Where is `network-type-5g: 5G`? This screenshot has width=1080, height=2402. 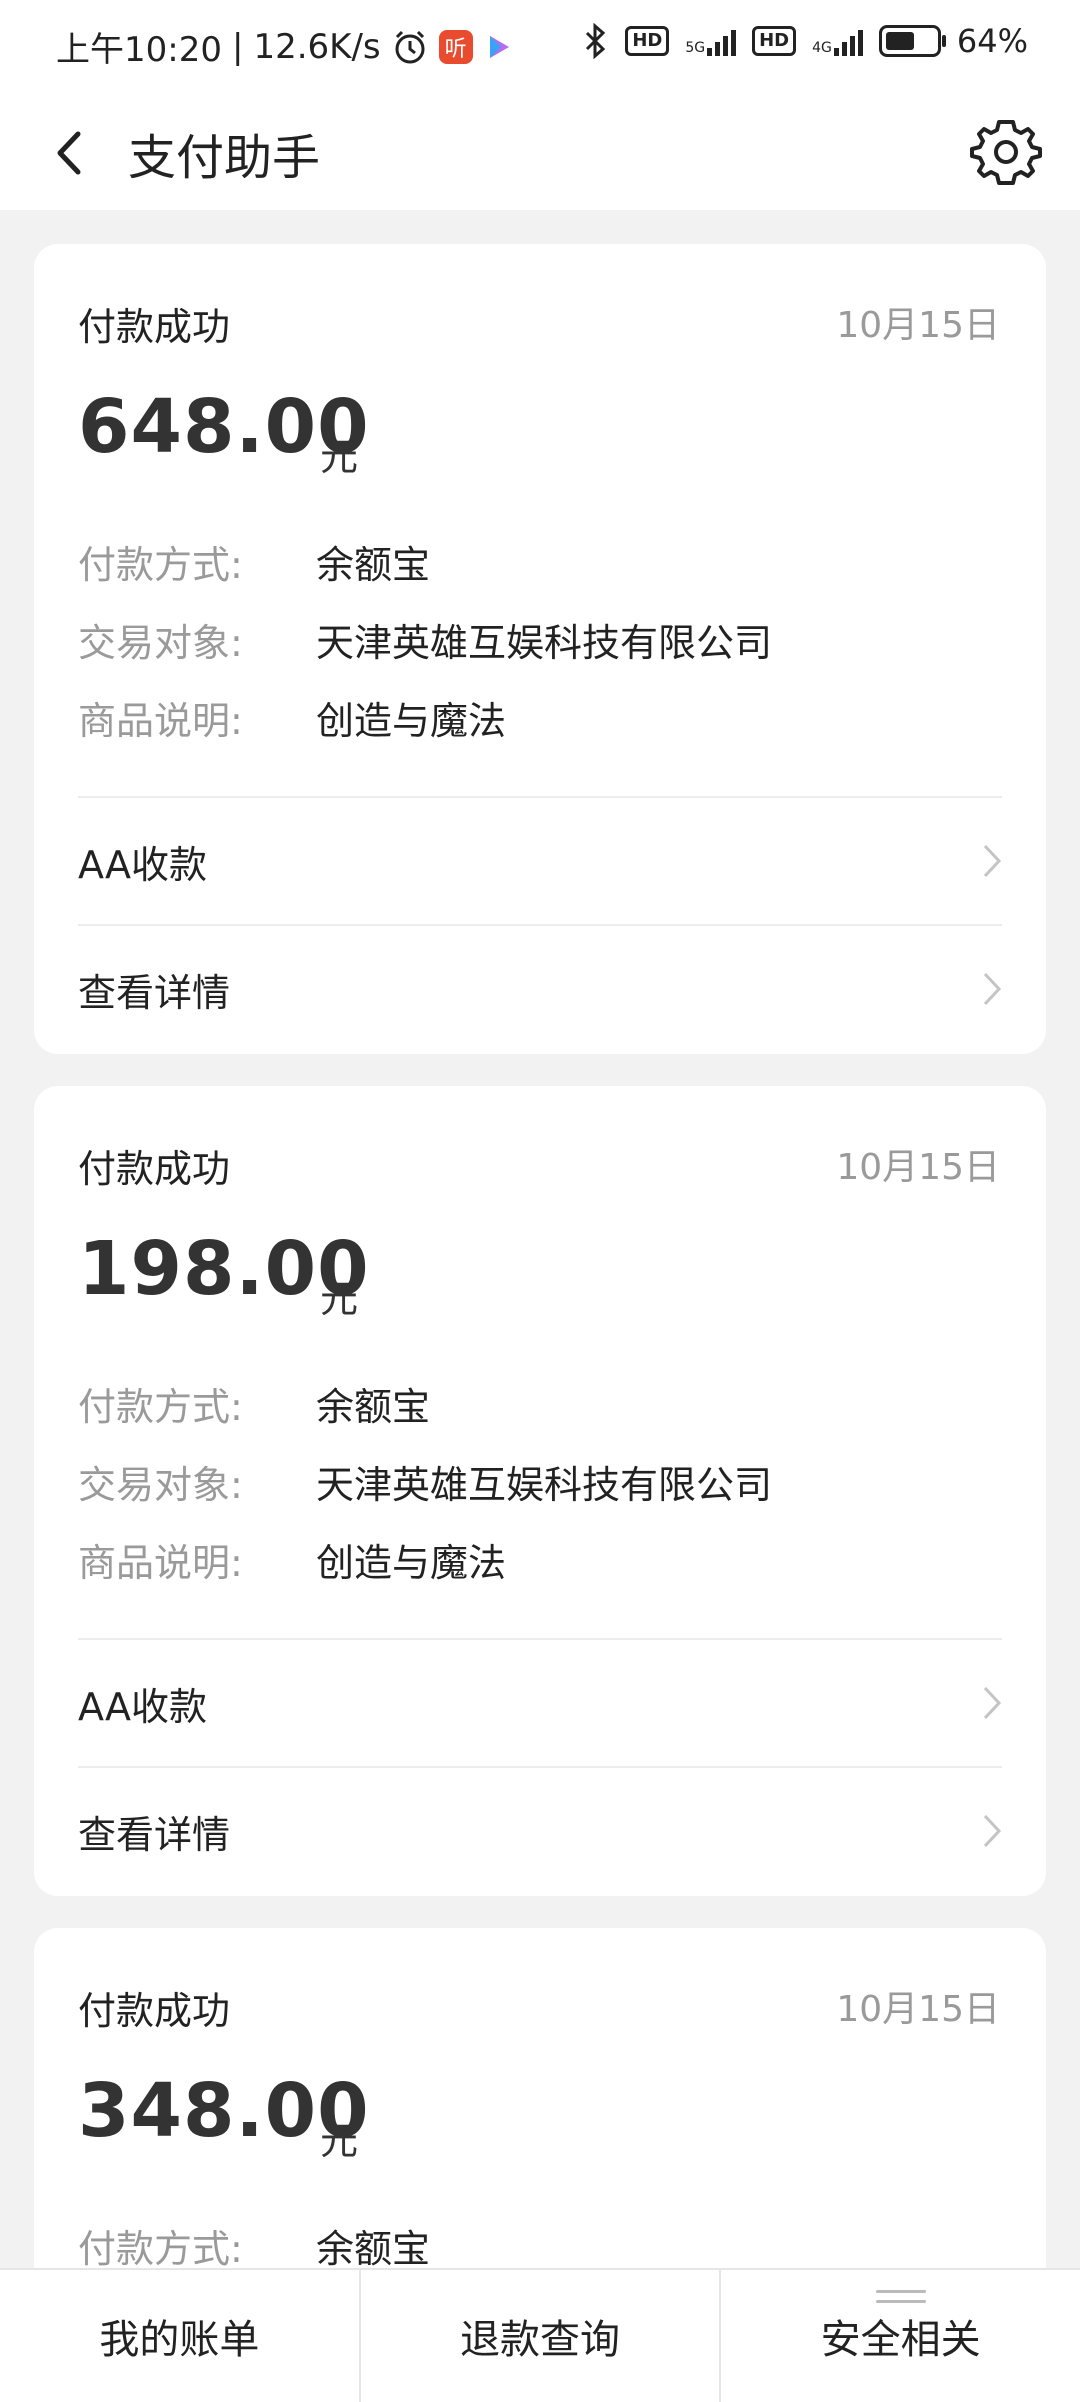 network-type-5g: 5G is located at coordinates (695, 48).